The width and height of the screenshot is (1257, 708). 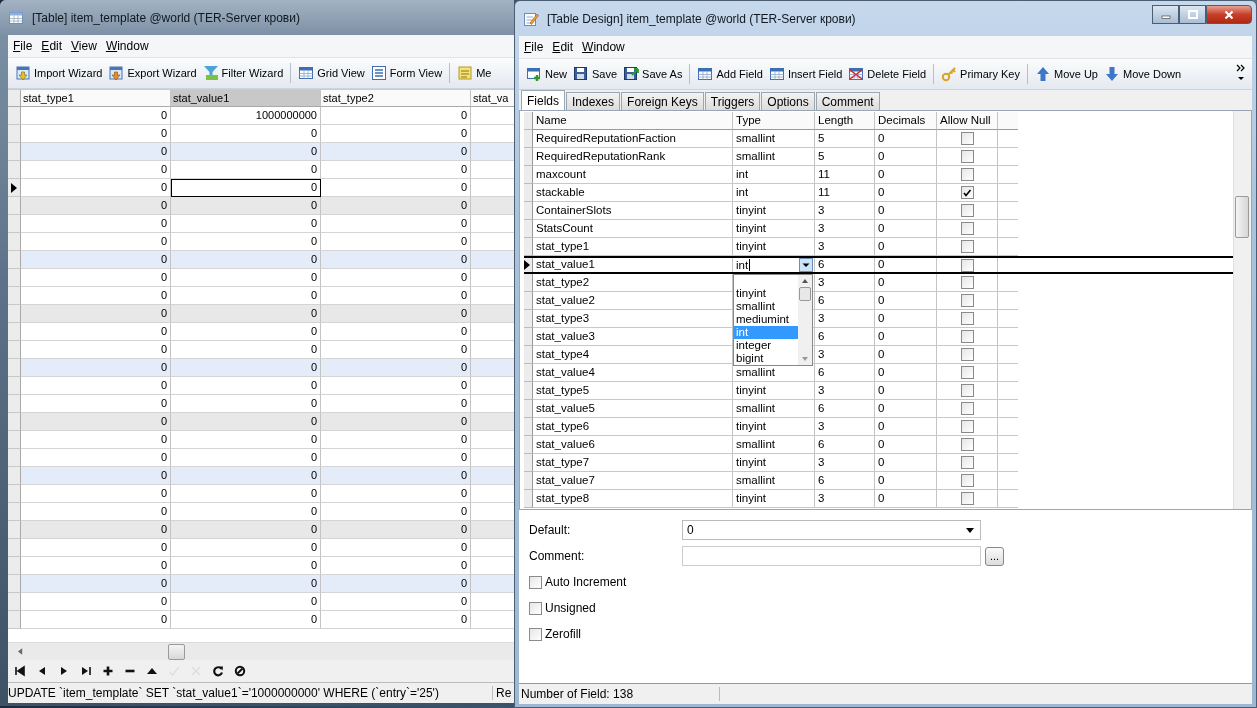 I want to click on dropdown-option: bigint, so click(x=766, y=358).